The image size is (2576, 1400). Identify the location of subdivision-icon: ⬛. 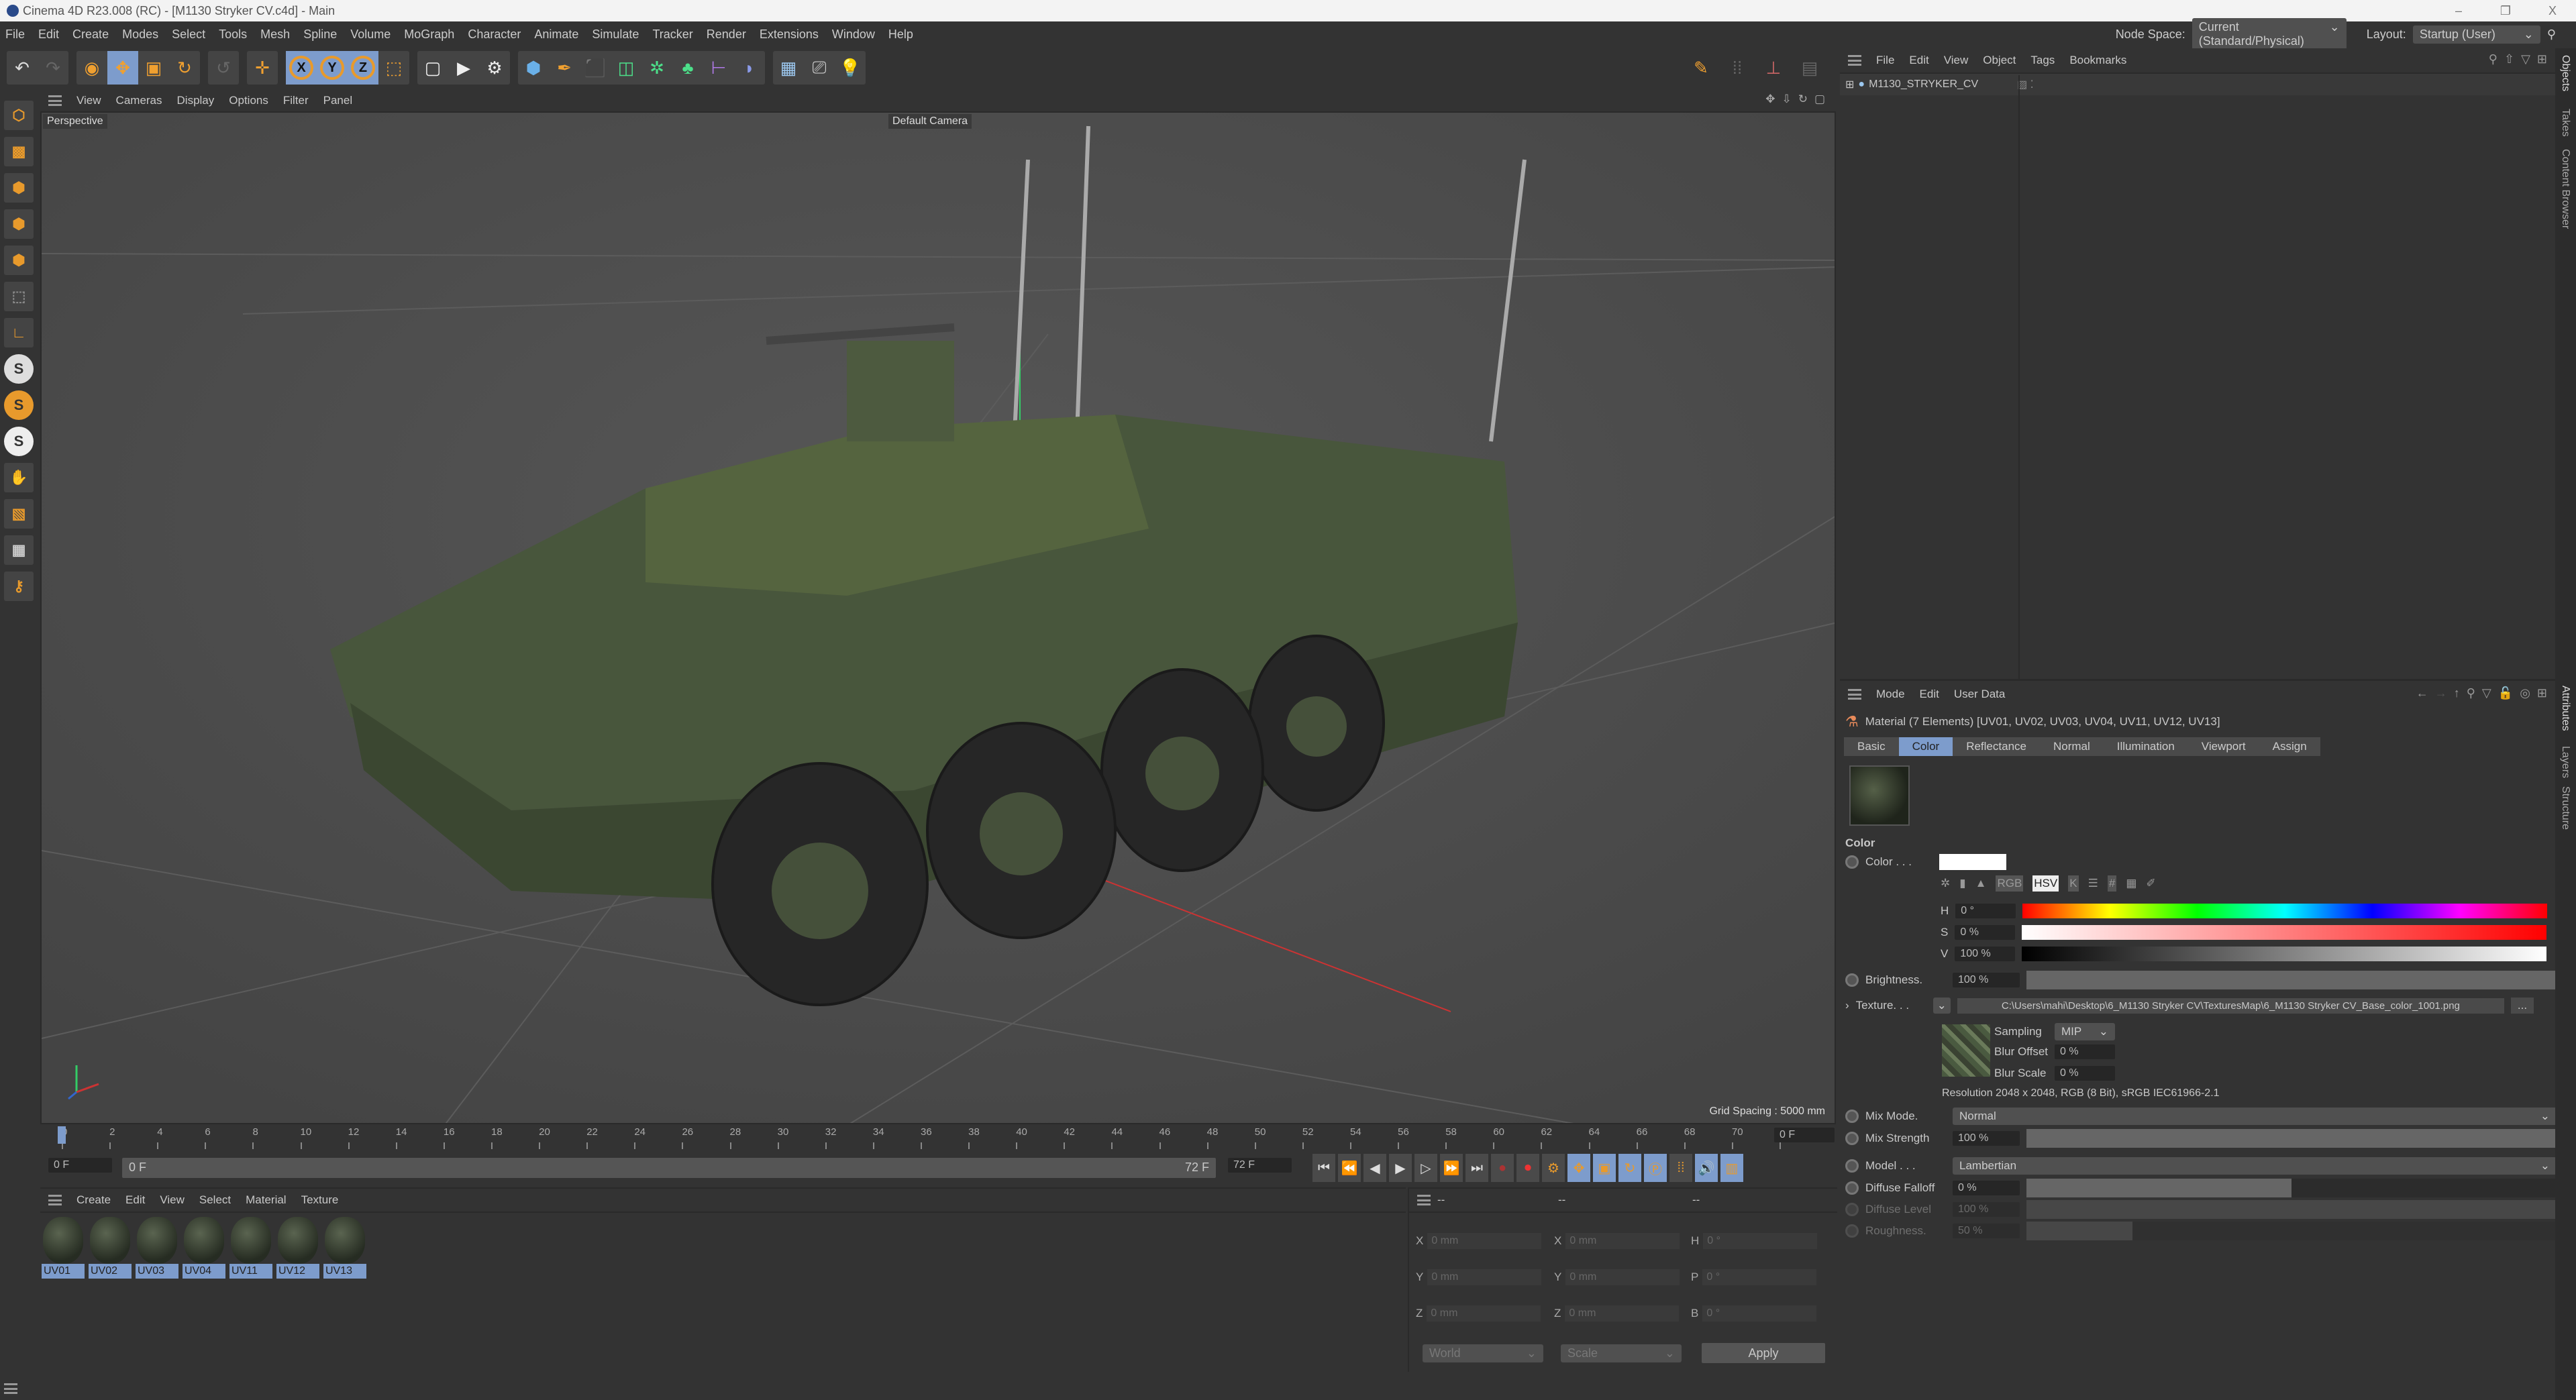
(595, 68).